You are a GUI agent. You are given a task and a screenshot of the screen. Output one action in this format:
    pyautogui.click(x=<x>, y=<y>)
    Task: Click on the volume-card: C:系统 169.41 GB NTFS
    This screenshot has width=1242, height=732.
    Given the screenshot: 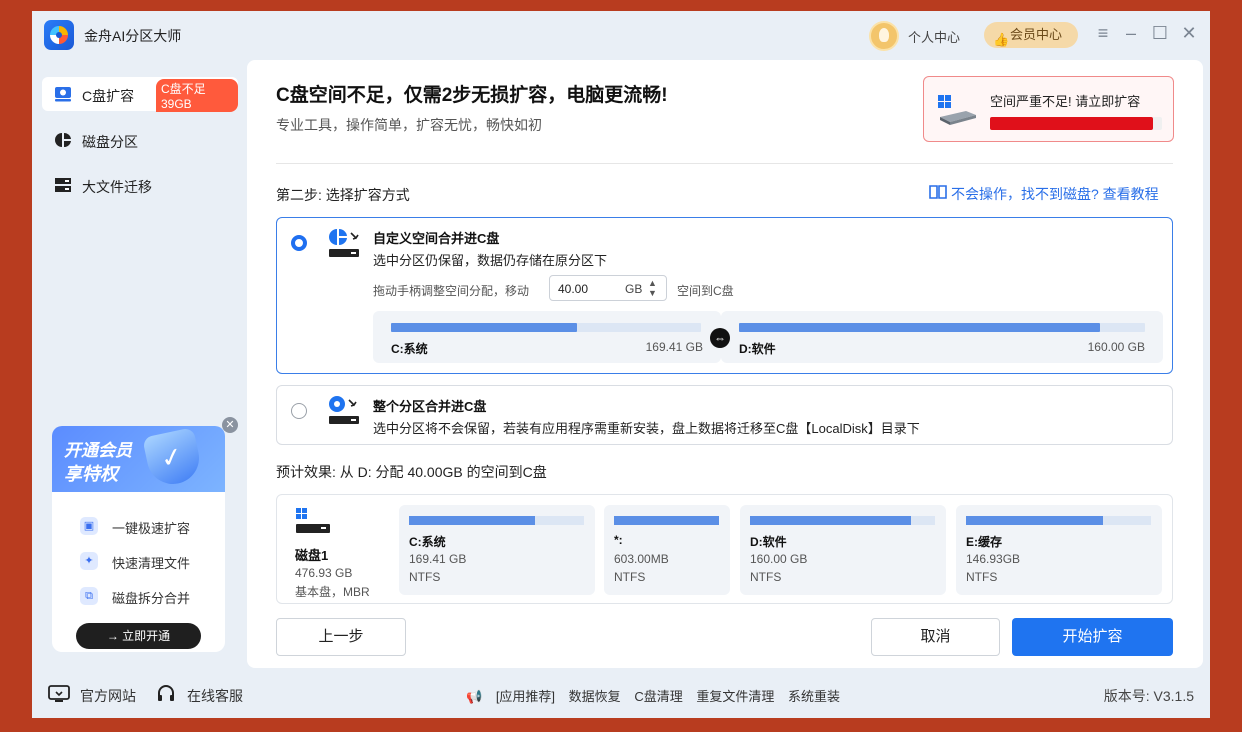 What is the action you would take?
    pyautogui.click(x=497, y=550)
    